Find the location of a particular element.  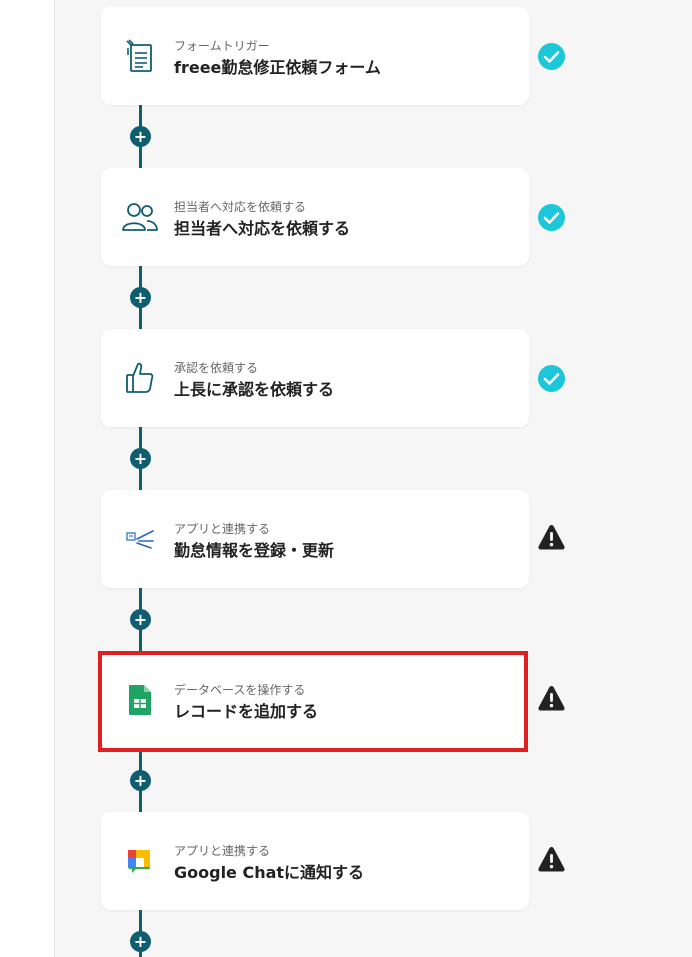

step-title: freee勤怠修正依頼フォーム is located at coordinates (277, 67).